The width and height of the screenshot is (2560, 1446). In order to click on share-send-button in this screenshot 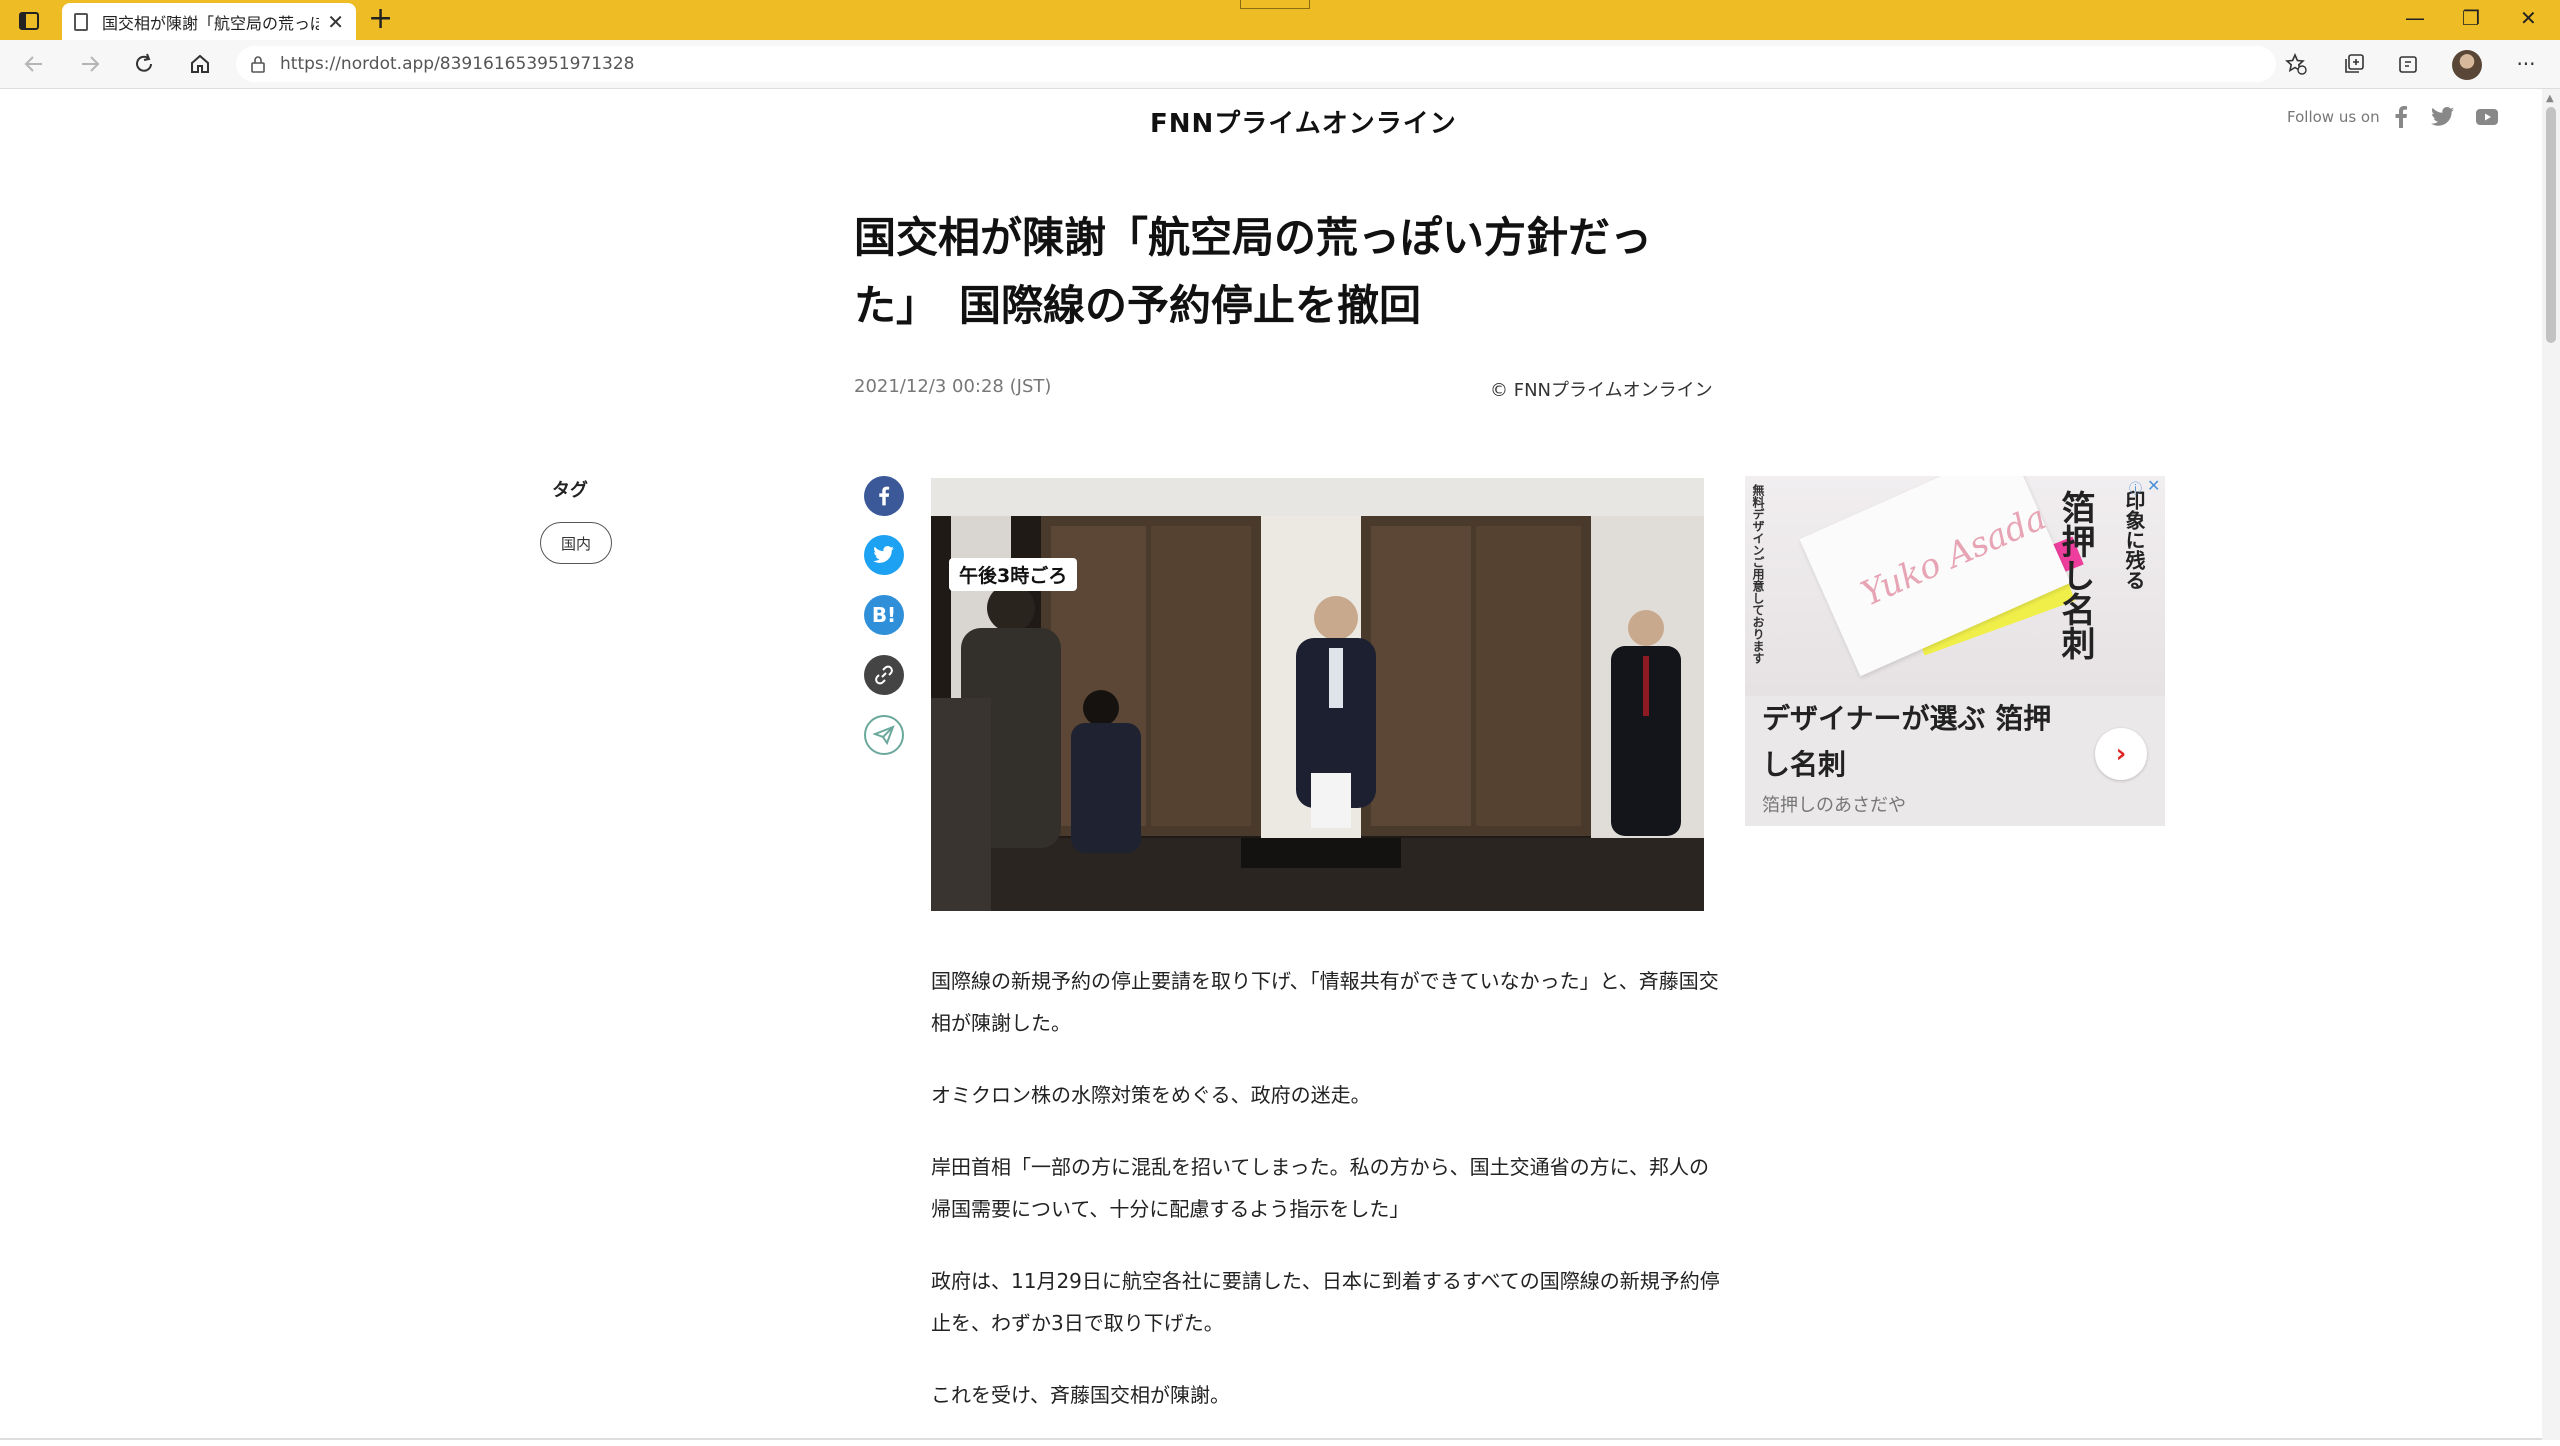, I will do `click(884, 735)`.